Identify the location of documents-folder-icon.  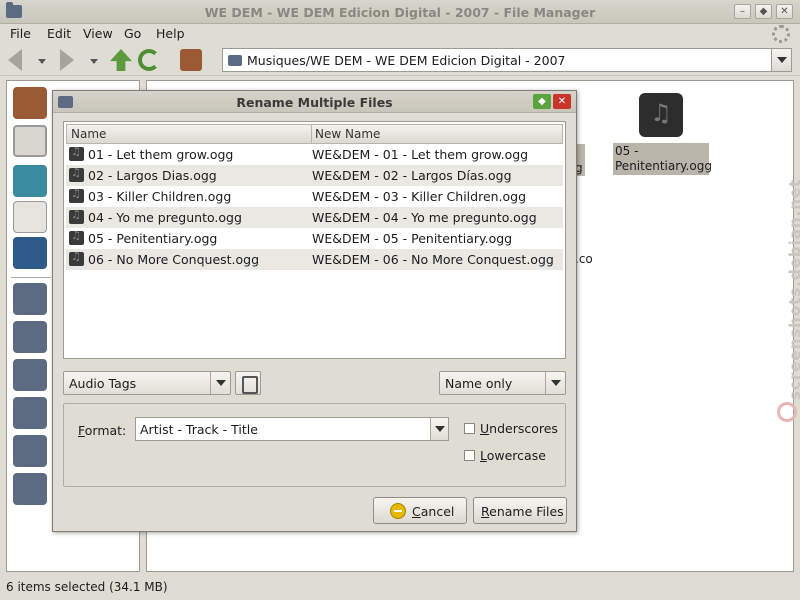
(30, 337).